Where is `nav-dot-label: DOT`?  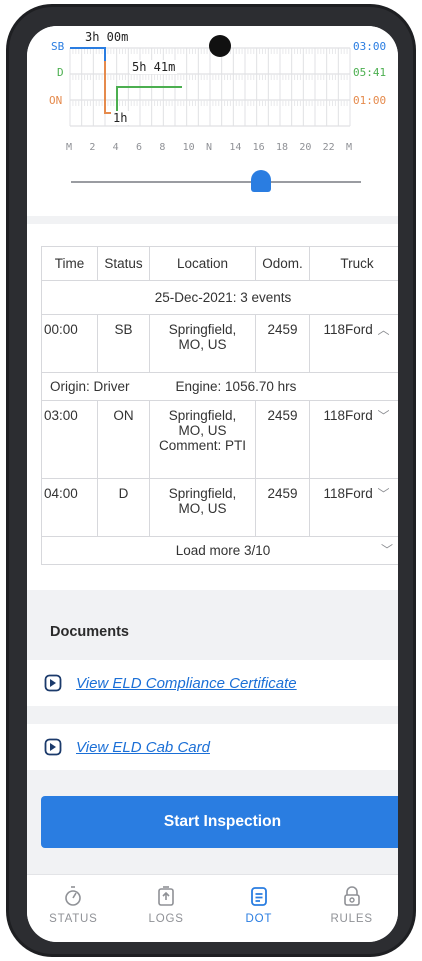
nav-dot-label: DOT is located at coordinates (259, 919).